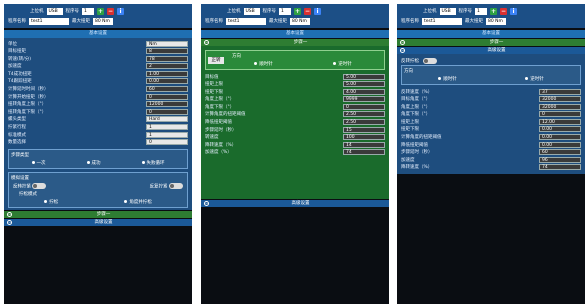 This screenshot has width=587, height=308. I want to click on head-type-select: Hard, so click(167, 119).